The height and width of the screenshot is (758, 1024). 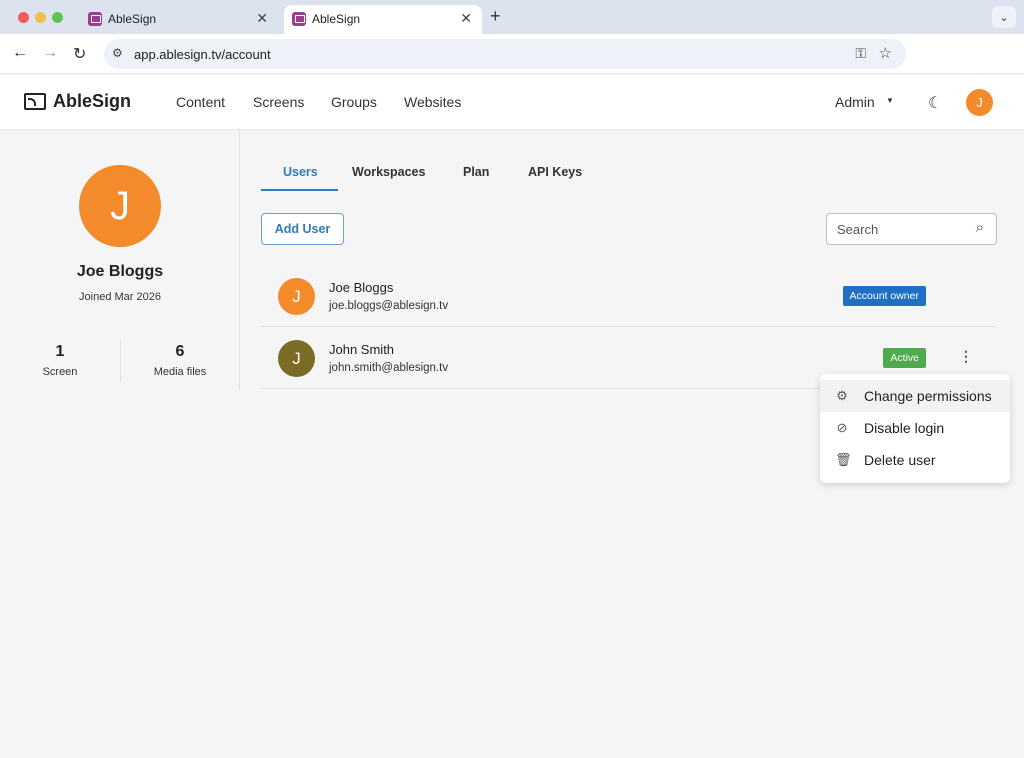 What do you see at coordinates (361, 287) in the screenshot?
I see `user-name: Joe Bloggs` at bounding box center [361, 287].